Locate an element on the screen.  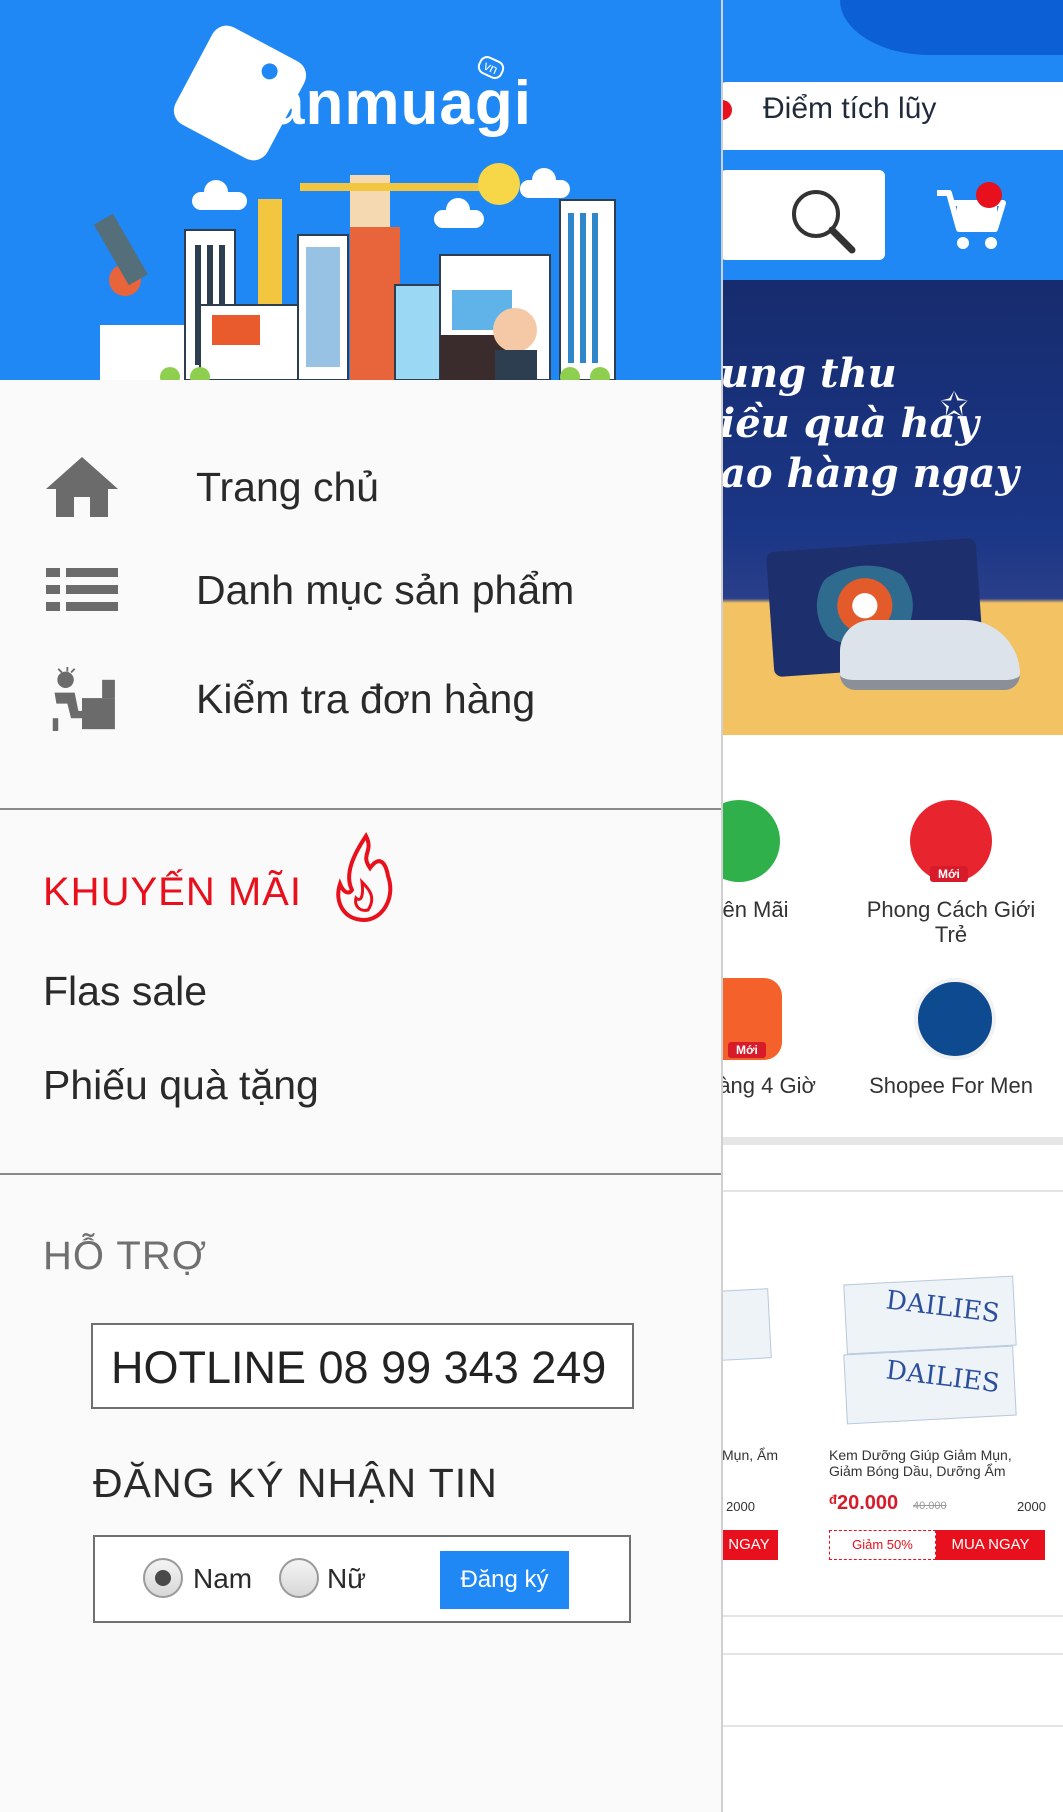
gender-label-male: Nam is located at coordinates (223, 1578).